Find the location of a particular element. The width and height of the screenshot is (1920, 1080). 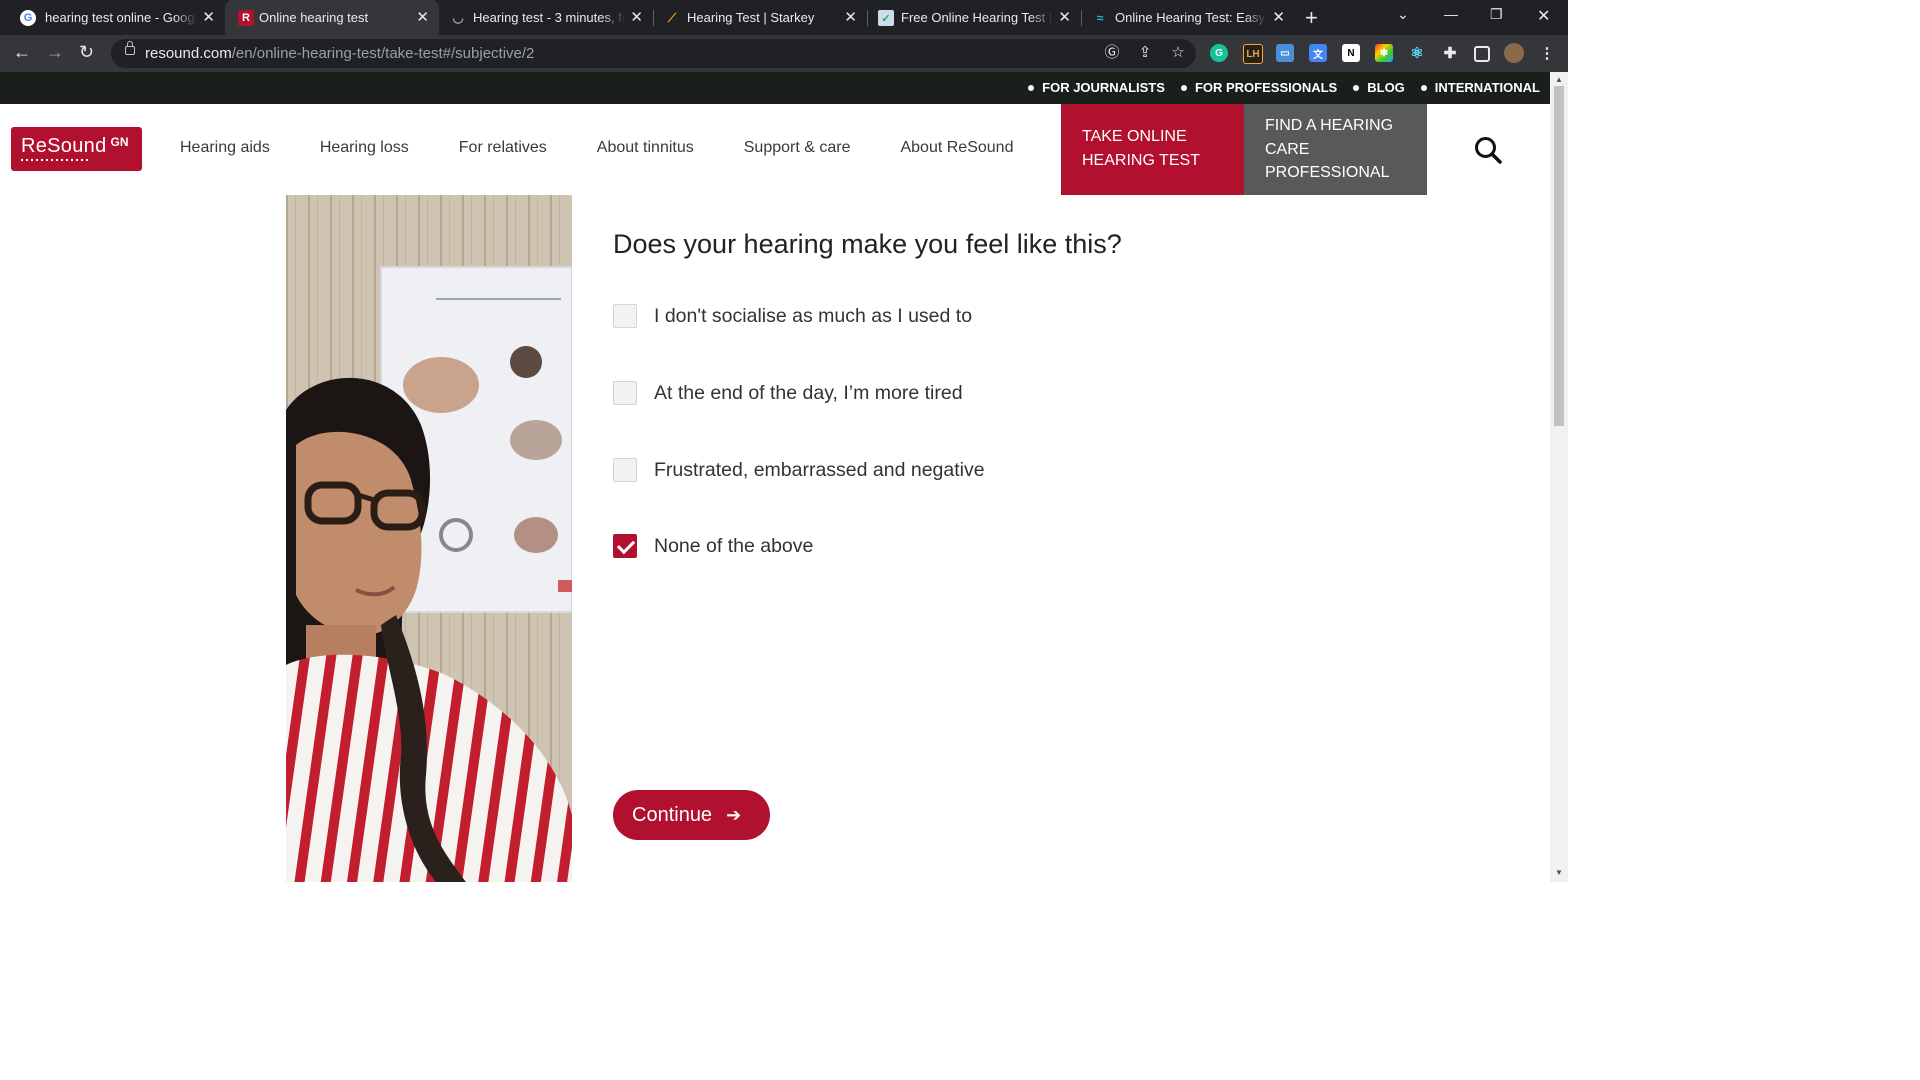

search-icon is located at coordinates (1488, 150).